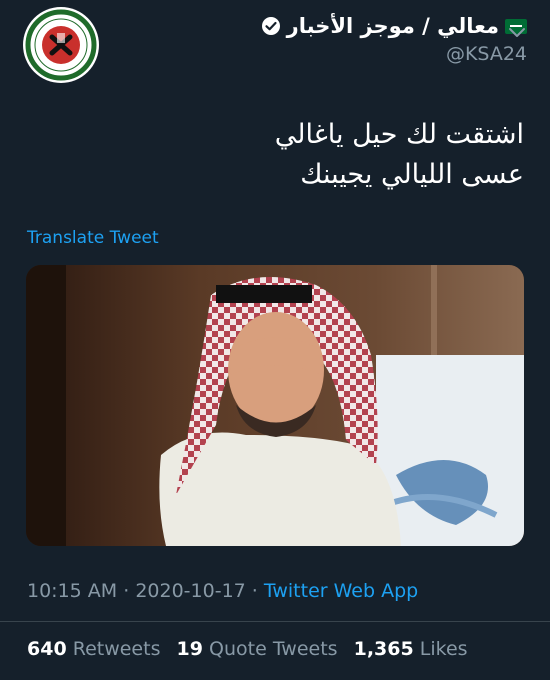  I want to click on translate-tweet-link: Translate Tweet, so click(93, 238).